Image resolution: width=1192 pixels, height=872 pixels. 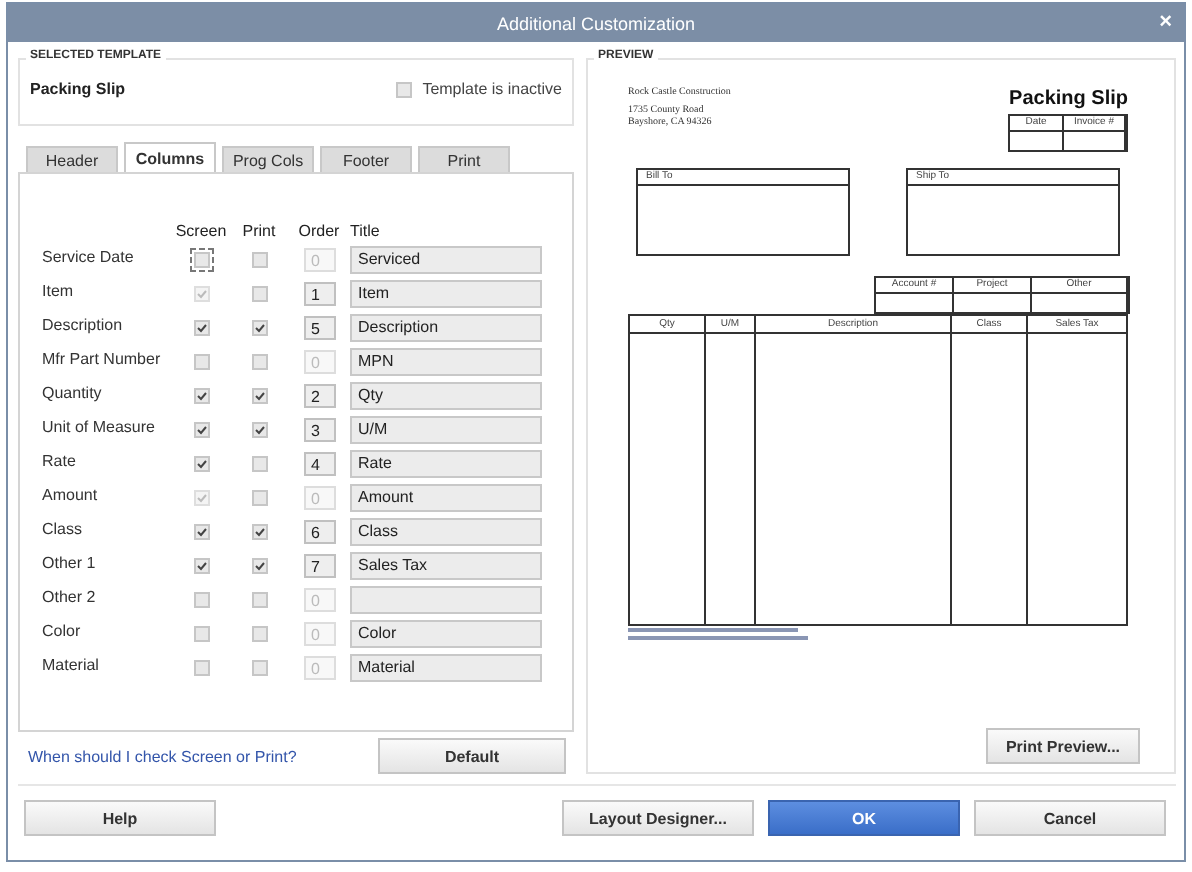 What do you see at coordinates (446, 328) in the screenshot?
I see `title-field: Description` at bounding box center [446, 328].